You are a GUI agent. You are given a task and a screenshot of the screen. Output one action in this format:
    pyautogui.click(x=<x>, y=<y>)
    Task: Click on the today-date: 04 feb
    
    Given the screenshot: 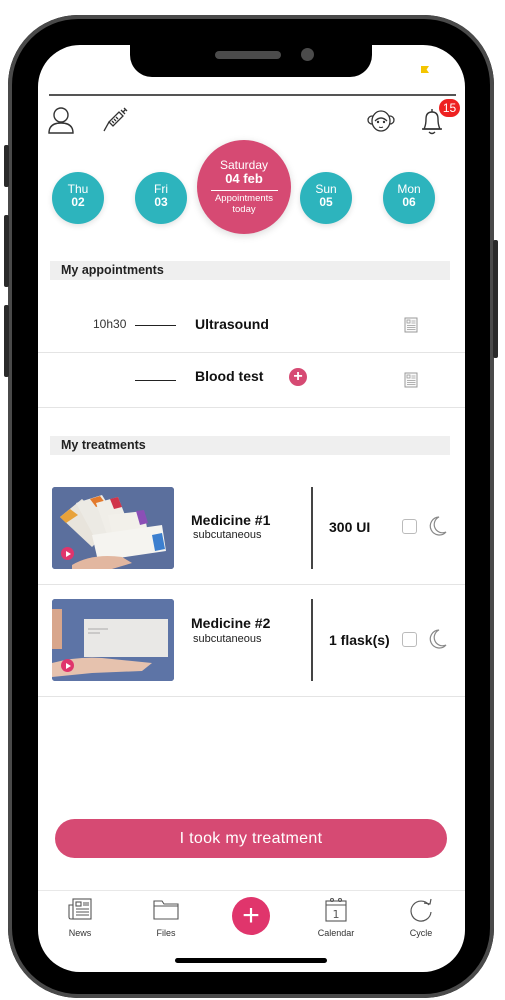 What is the action you would take?
    pyautogui.click(x=244, y=178)
    